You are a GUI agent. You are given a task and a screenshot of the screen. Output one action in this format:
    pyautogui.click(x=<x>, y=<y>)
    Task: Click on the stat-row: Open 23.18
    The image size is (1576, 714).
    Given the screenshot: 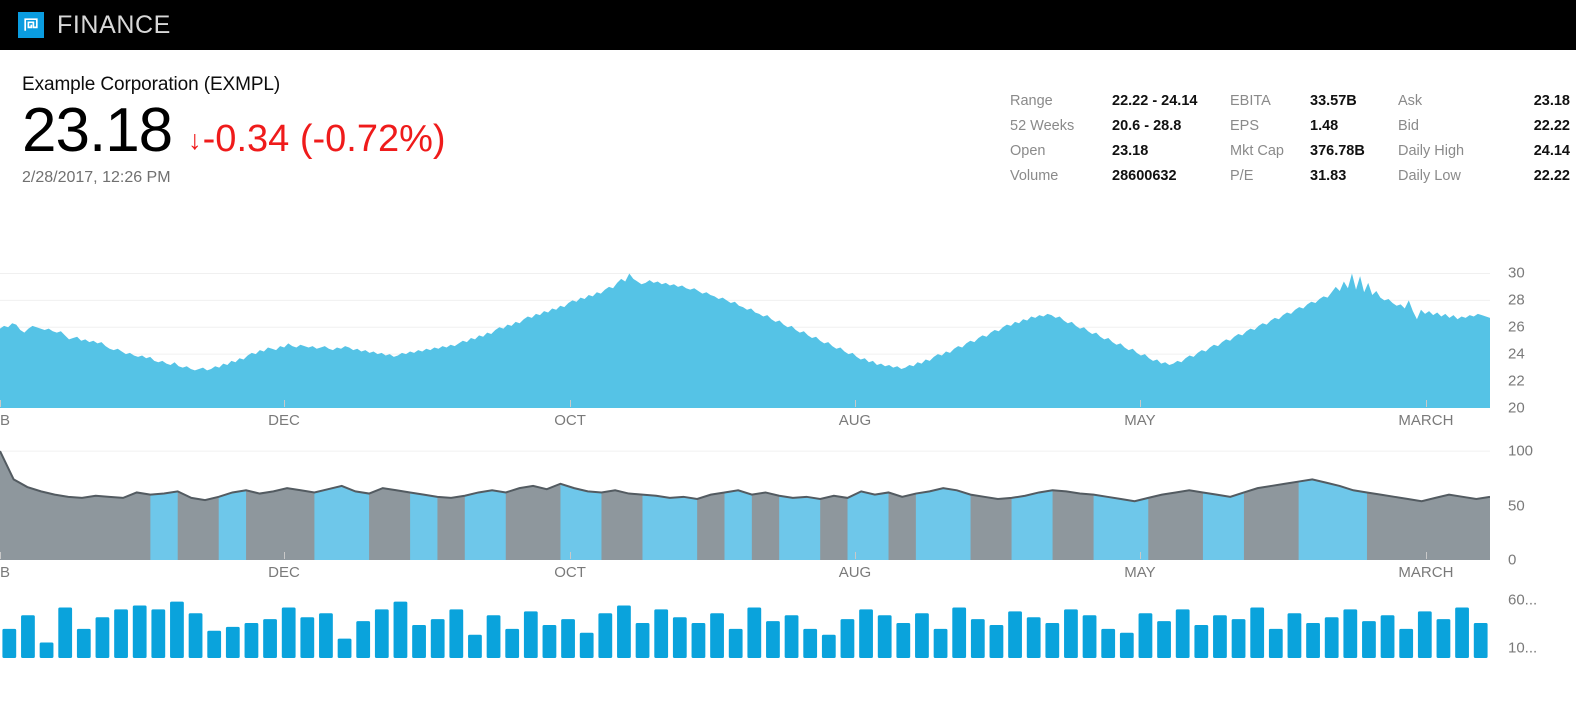 What is the action you would take?
    pyautogui.click(x=1120, y=155)
    